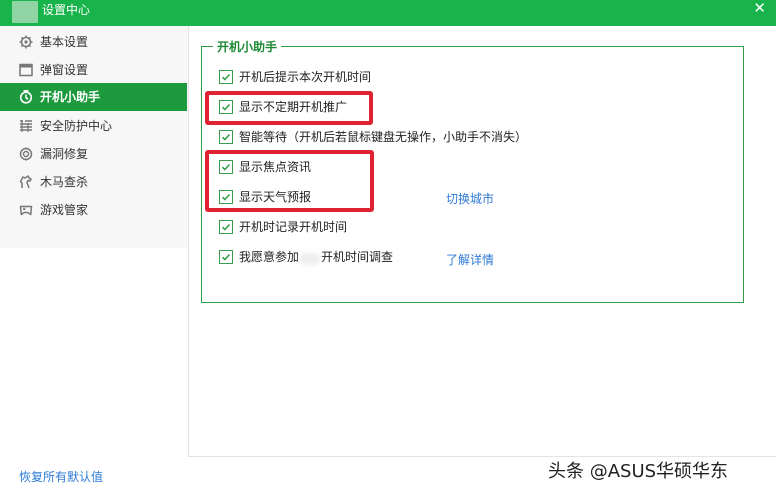 The height and width of the screenshot is (494, 776). Describe the element at coordinates (64, 154) in the screenshot. I see `sidebar-item-label: 漏洞修复` at that location.